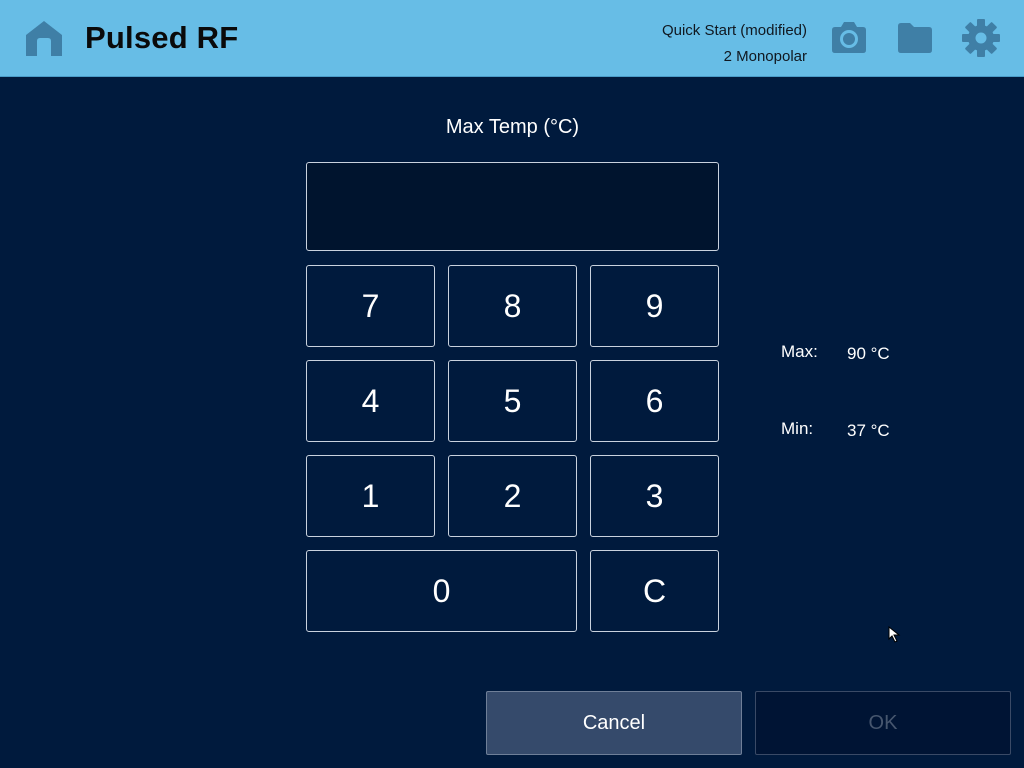  What do you see at coordinates (868, 430) in the screenshot?
I see `min-limit-value: 37 °C` at bounding box center [868, 430].